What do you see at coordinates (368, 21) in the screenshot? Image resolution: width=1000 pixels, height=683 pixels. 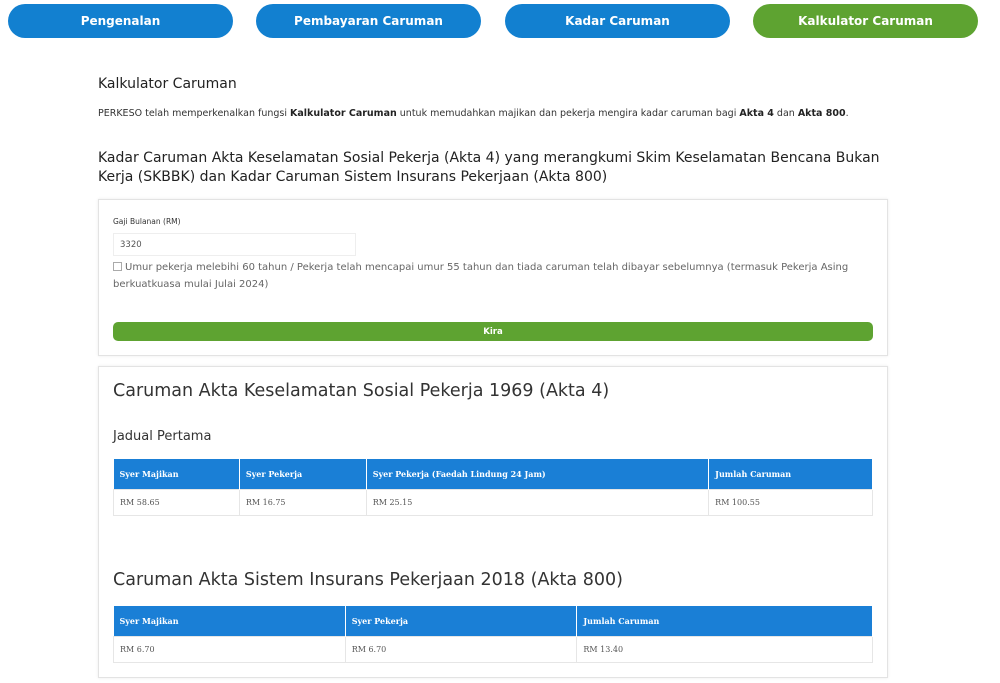 I see `tab-pembayaran-caruman: Pembayaran Caruman` at bounding box center [368, 21].